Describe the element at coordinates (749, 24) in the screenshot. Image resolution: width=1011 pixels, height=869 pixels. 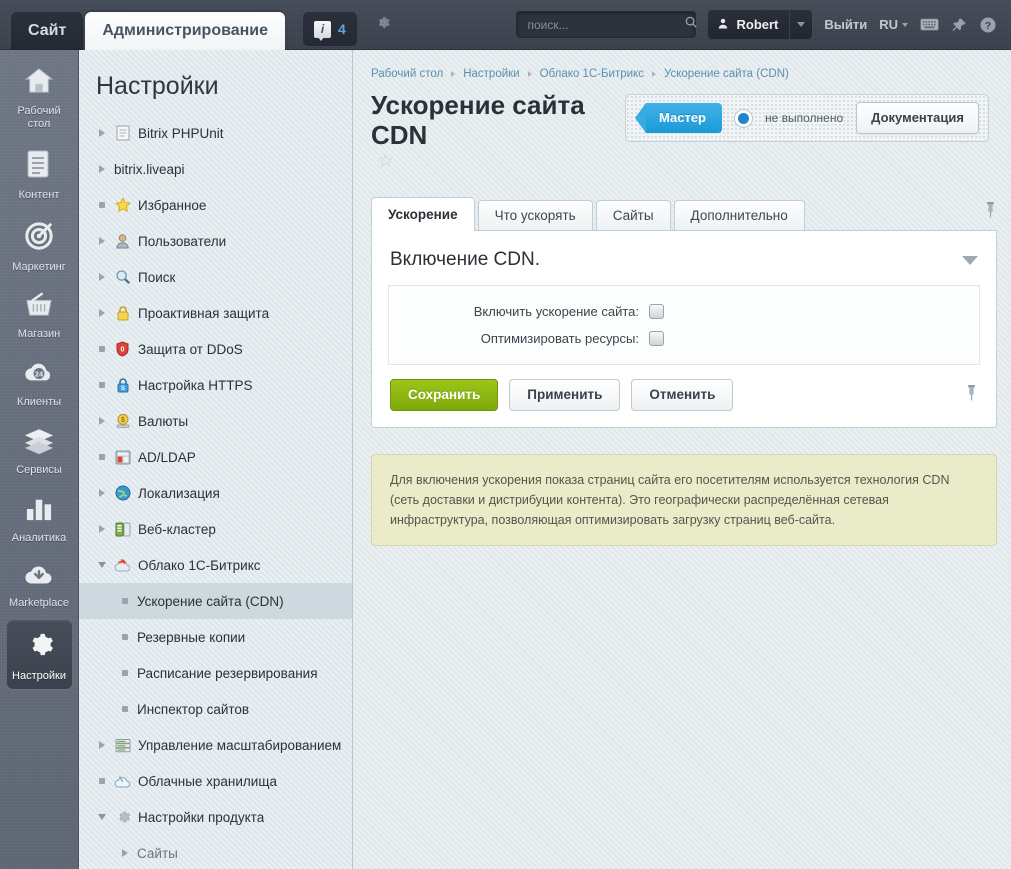
I see `user-menu-body: Robert` at that location.